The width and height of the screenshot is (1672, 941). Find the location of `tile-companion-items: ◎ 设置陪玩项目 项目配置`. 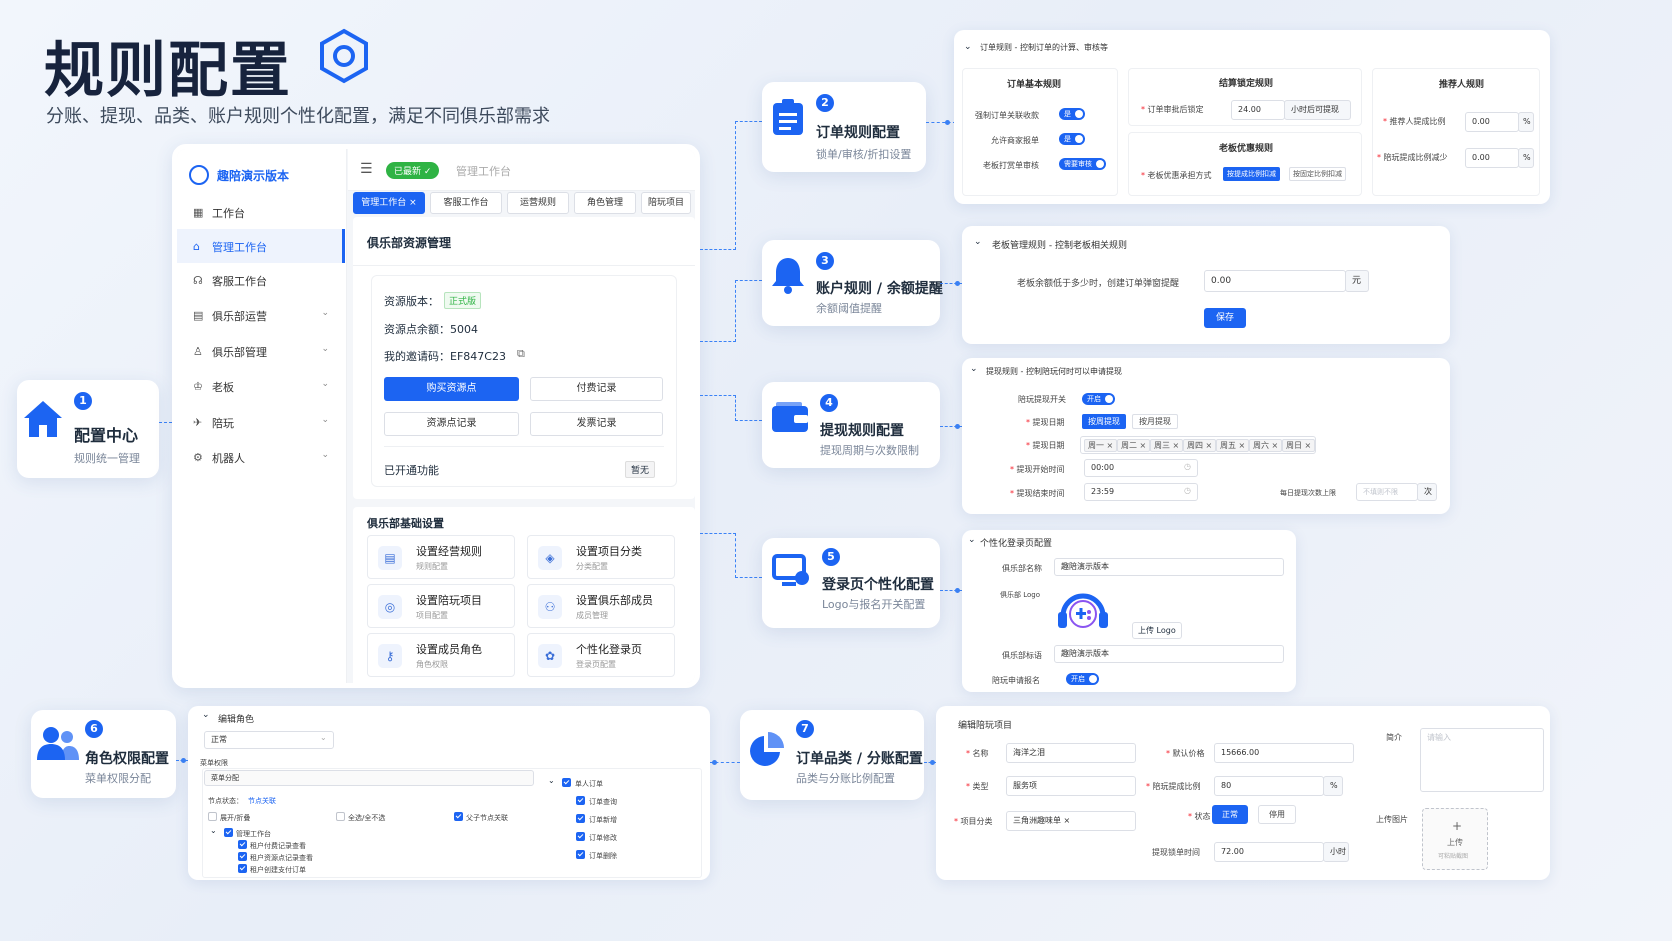

tile-companion-items: ◎ 设置陪玩项目 项目配置 is located at coordinates (441, 606).